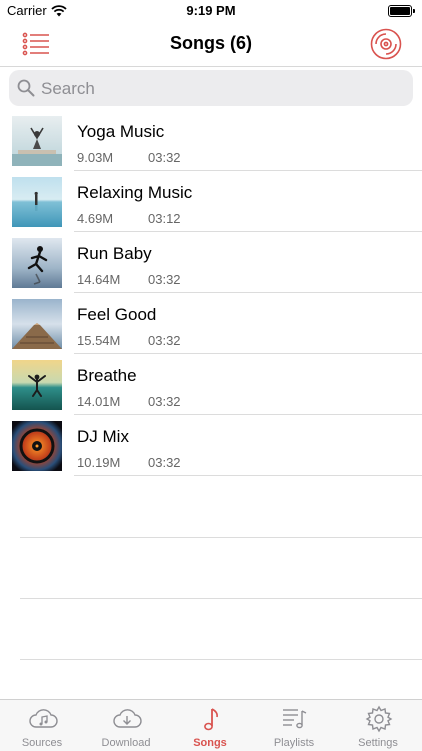 Image resolution: width=422 pixels, height=751 pixels. Describe the element at coordinates (211, 719) in the screenshot. I see `music-note-icon` at that location.